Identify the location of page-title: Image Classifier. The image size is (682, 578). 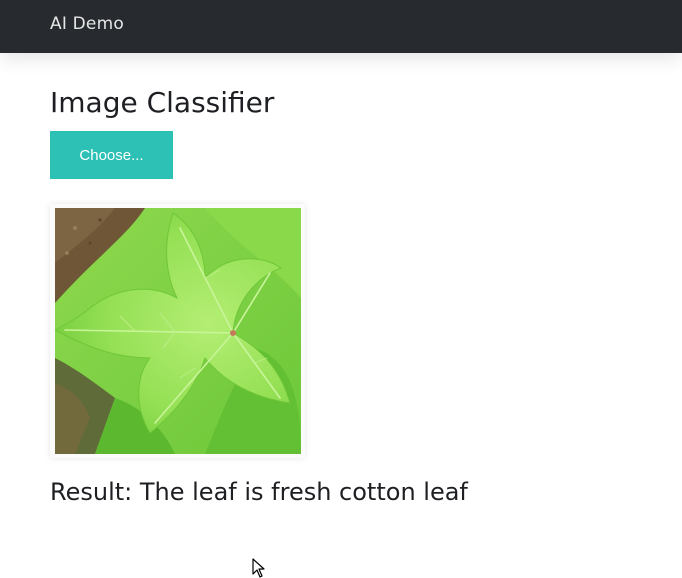
(162, 102).